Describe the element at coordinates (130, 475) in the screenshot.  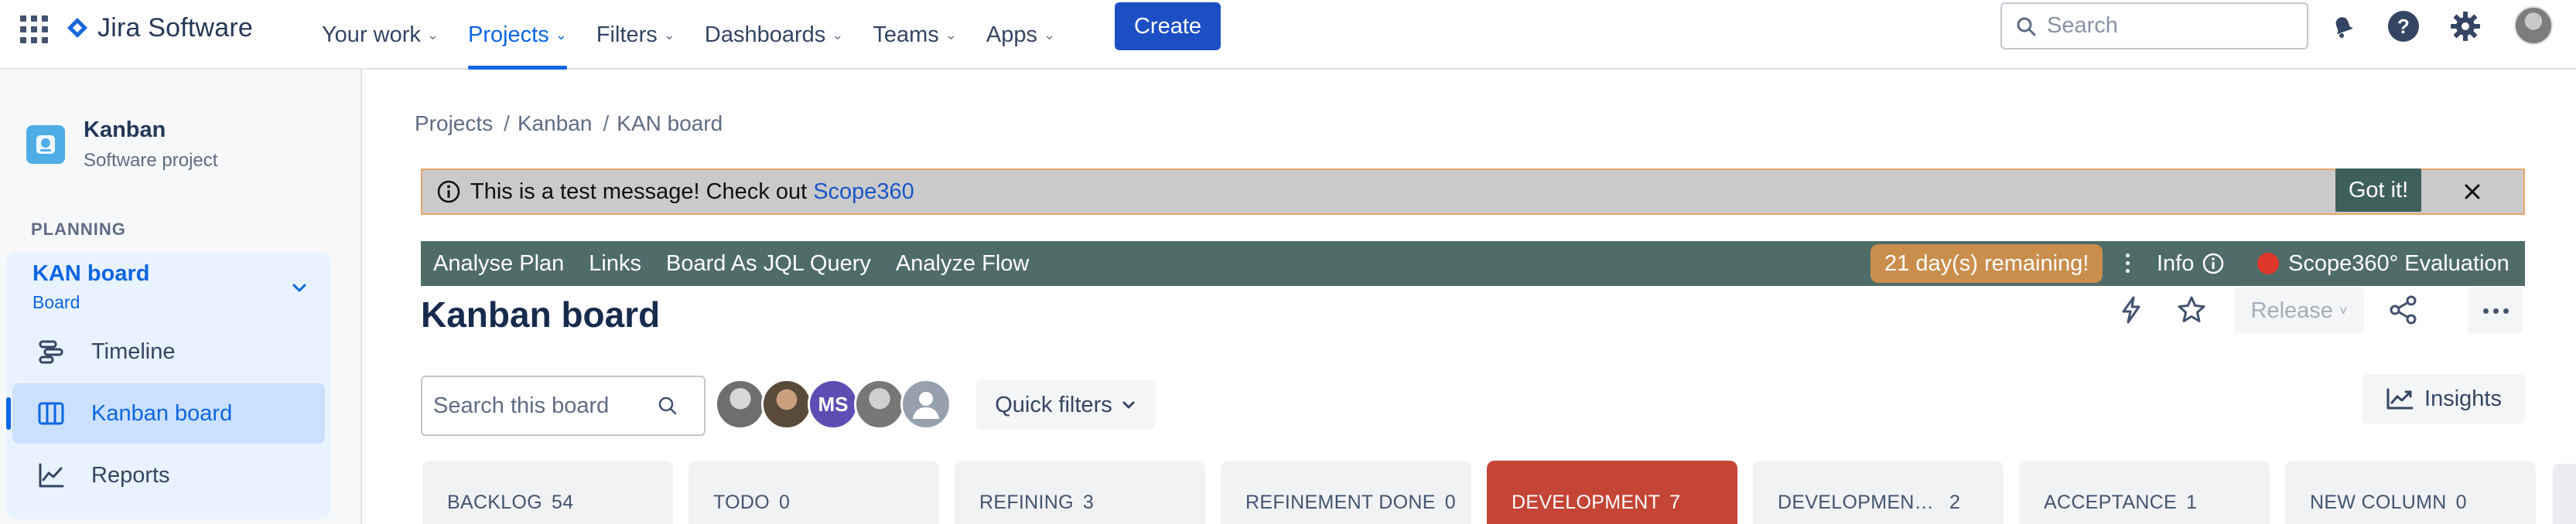
I see `sidebar-item-label: Reports` at that location.